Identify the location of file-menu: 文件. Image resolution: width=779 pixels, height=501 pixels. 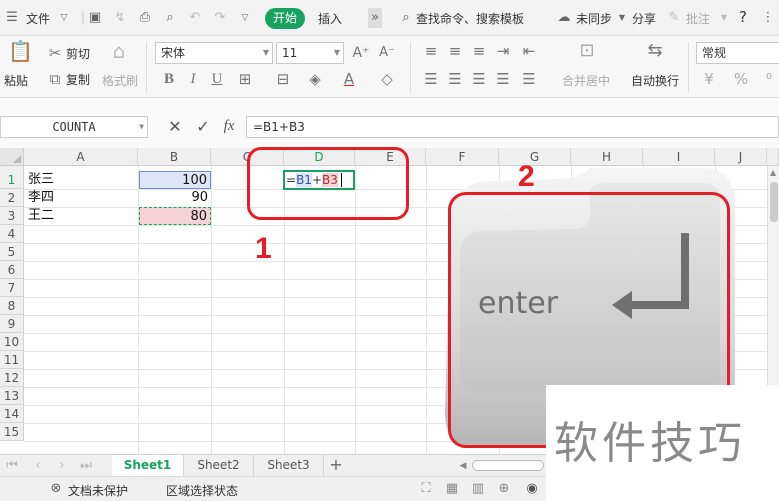
(38, 18).